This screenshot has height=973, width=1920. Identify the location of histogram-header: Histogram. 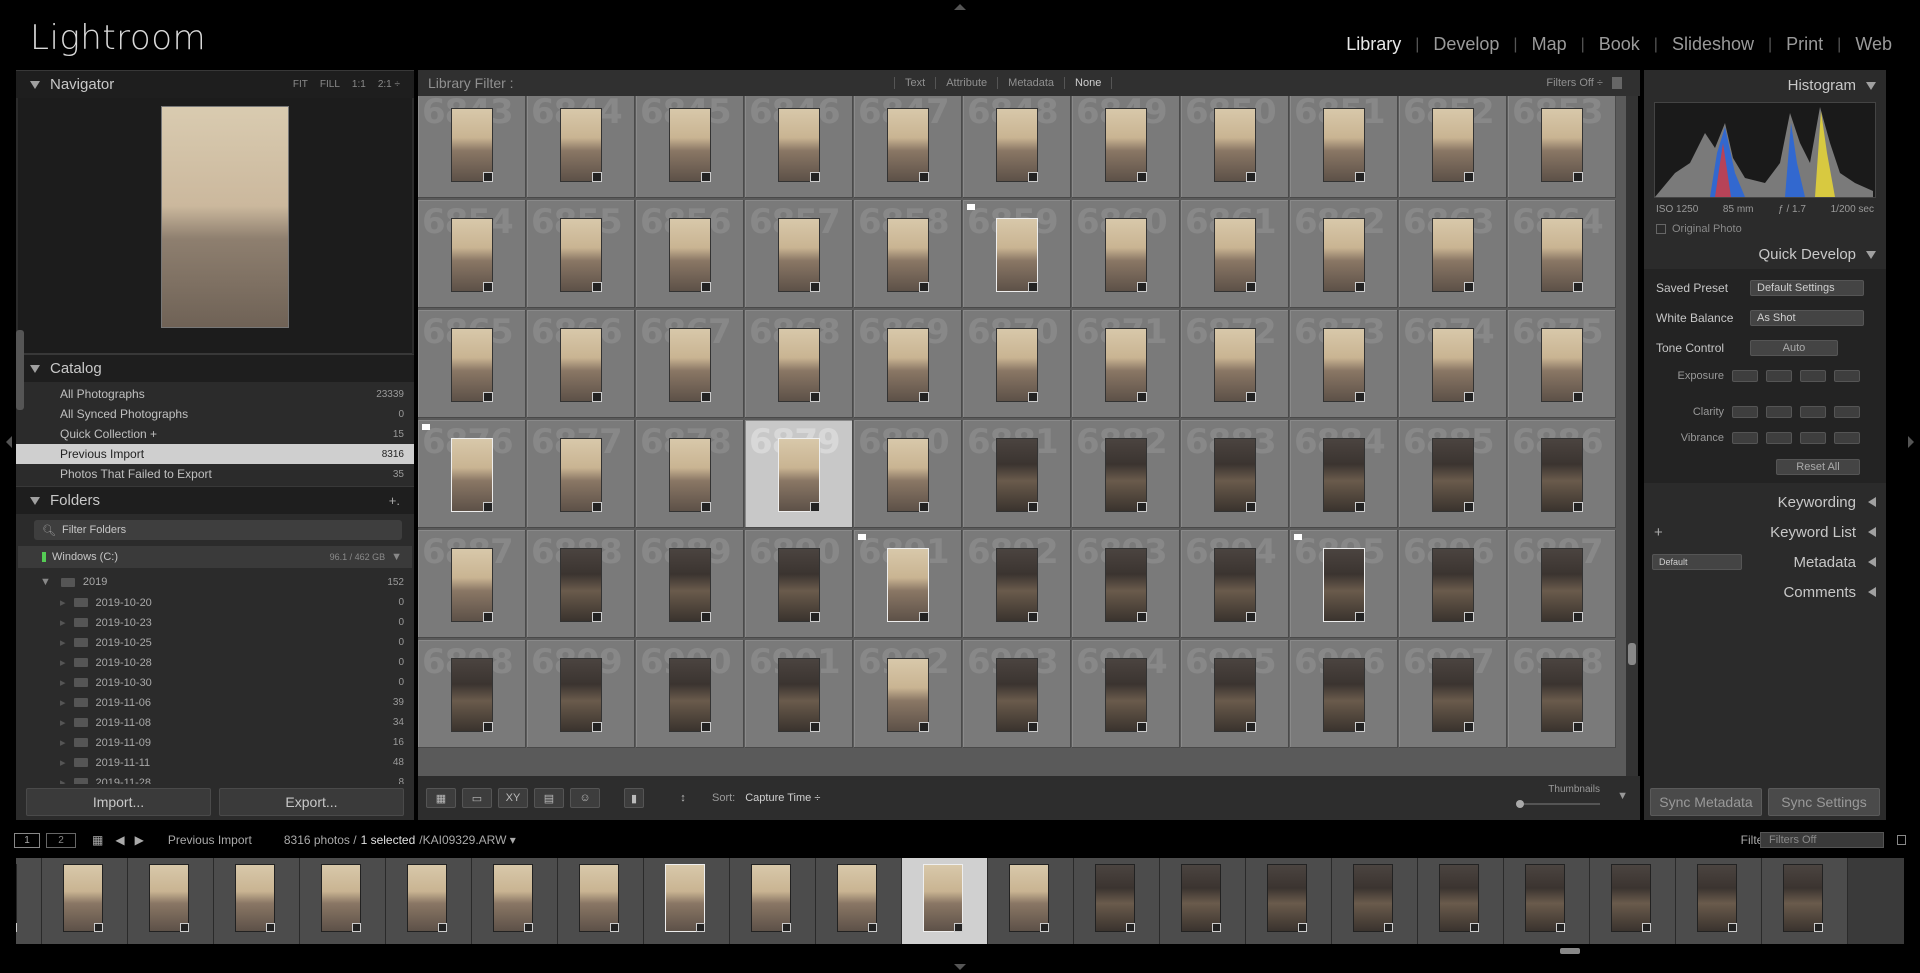
(1765, 85).